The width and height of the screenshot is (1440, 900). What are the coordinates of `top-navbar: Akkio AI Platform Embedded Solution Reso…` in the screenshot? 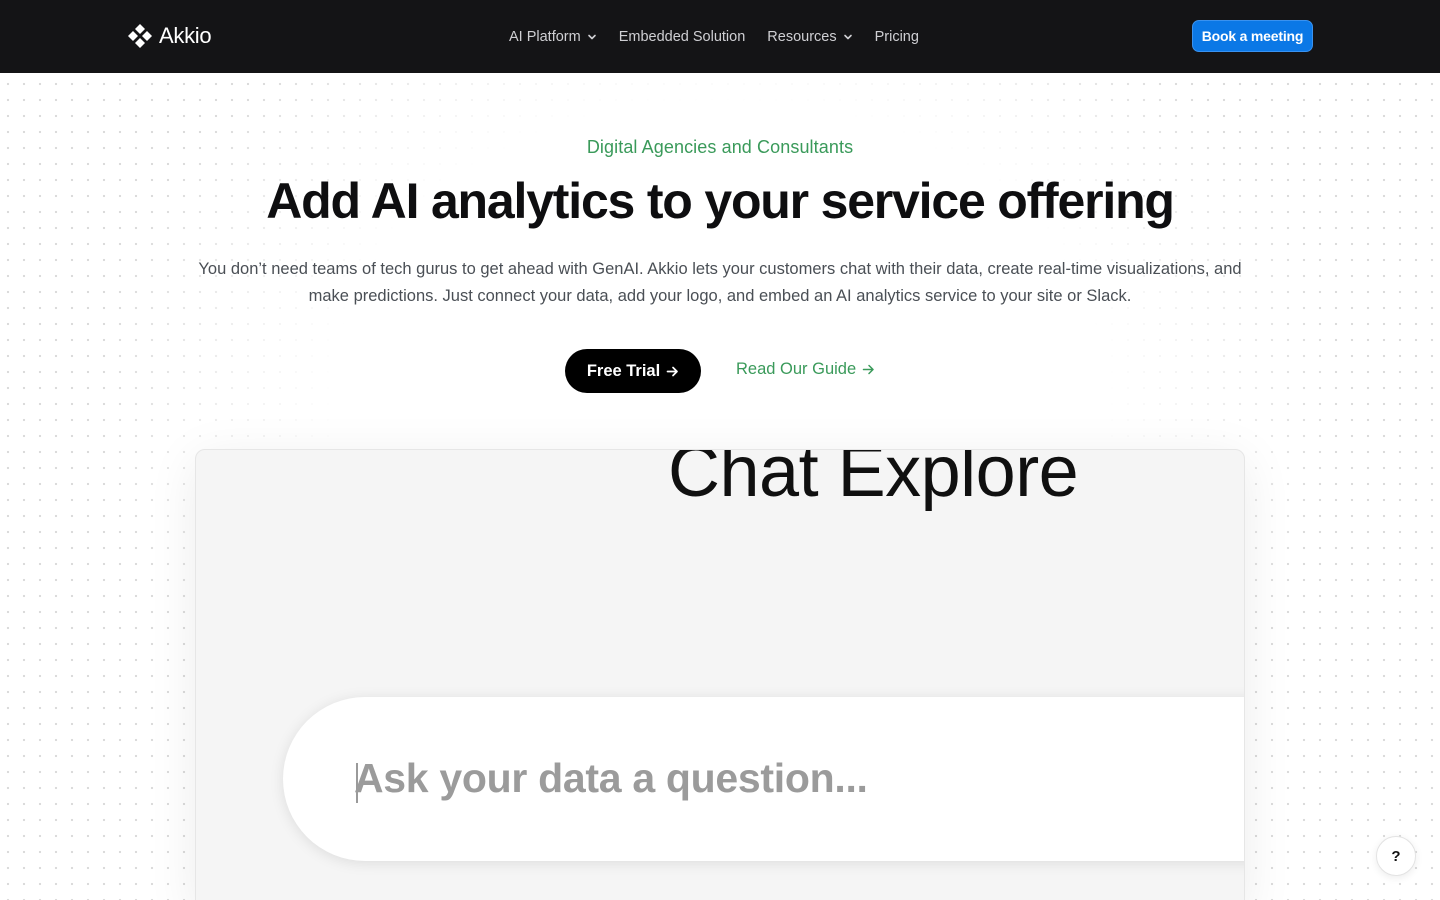 It's located at (720, 36).